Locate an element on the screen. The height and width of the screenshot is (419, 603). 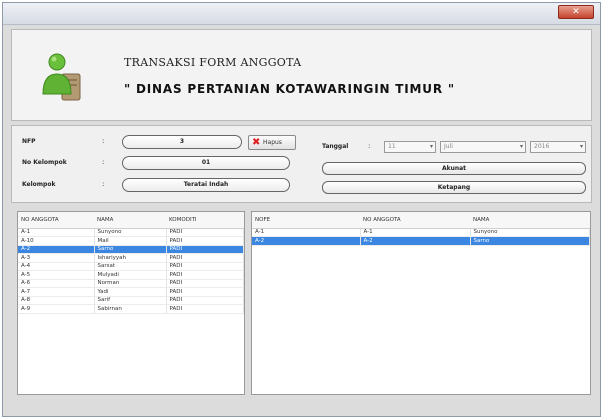
close-window-button: ✕ is located at coordinates (576, 12).